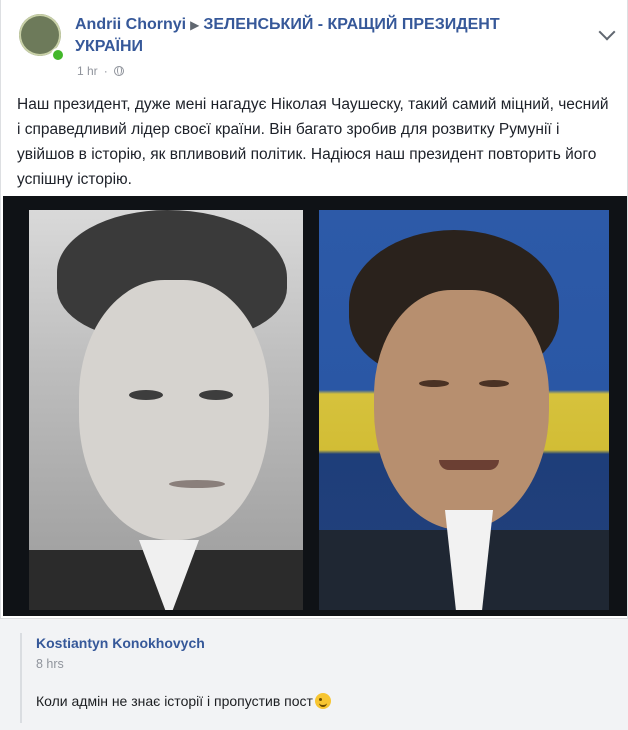  I want to click on mouth-left, so click(197, 484).